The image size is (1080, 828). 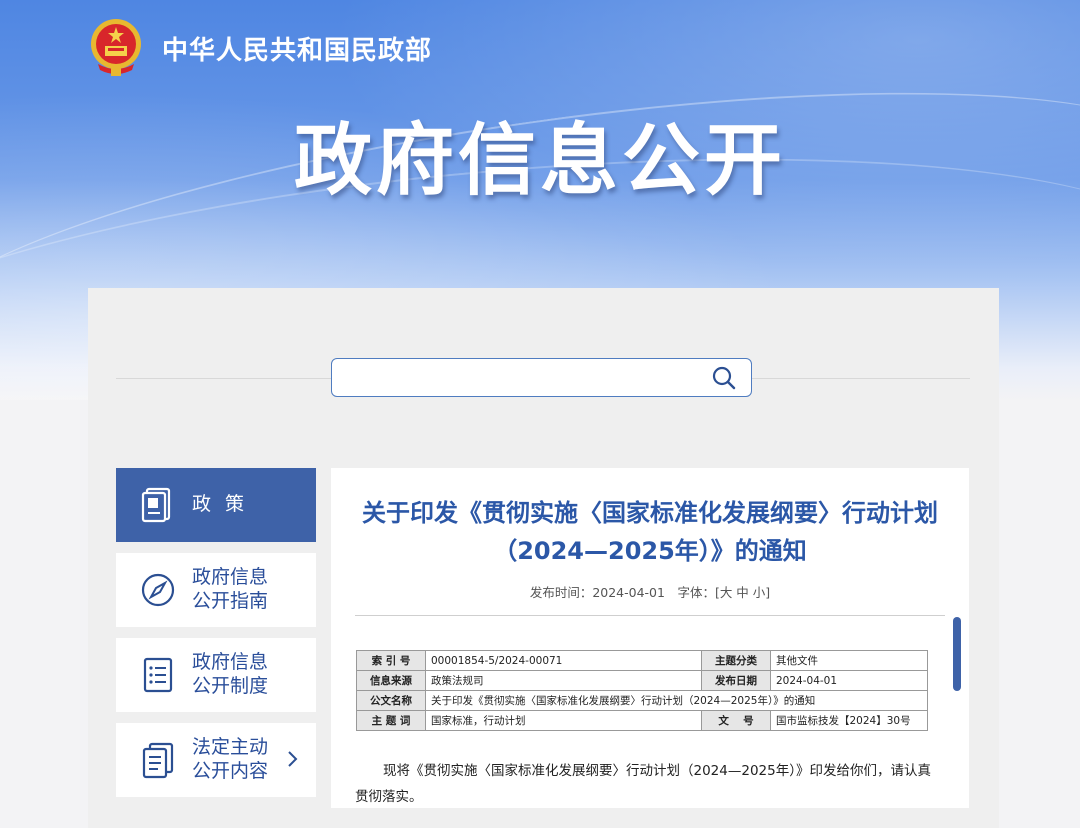 I want to click on sidebar-item-disclosure-system: 政府信息 公开制度, so click(x=216, y=675).